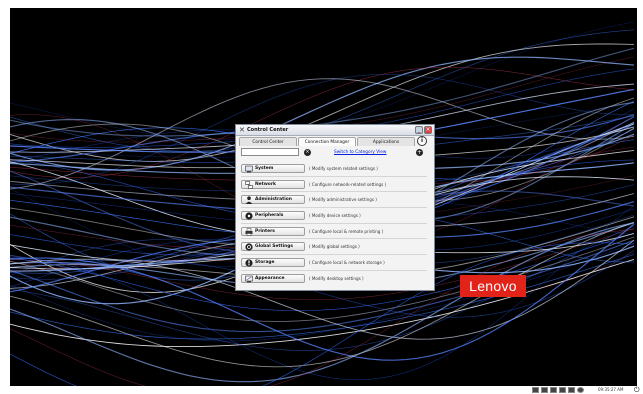 Image resolution: width=643 pixels, height=394 pixels. What do you see at coordinates (493, 286) in the screenshot?
I see `lenovo-logo: Lenovo` at bounding box center [493, 286].